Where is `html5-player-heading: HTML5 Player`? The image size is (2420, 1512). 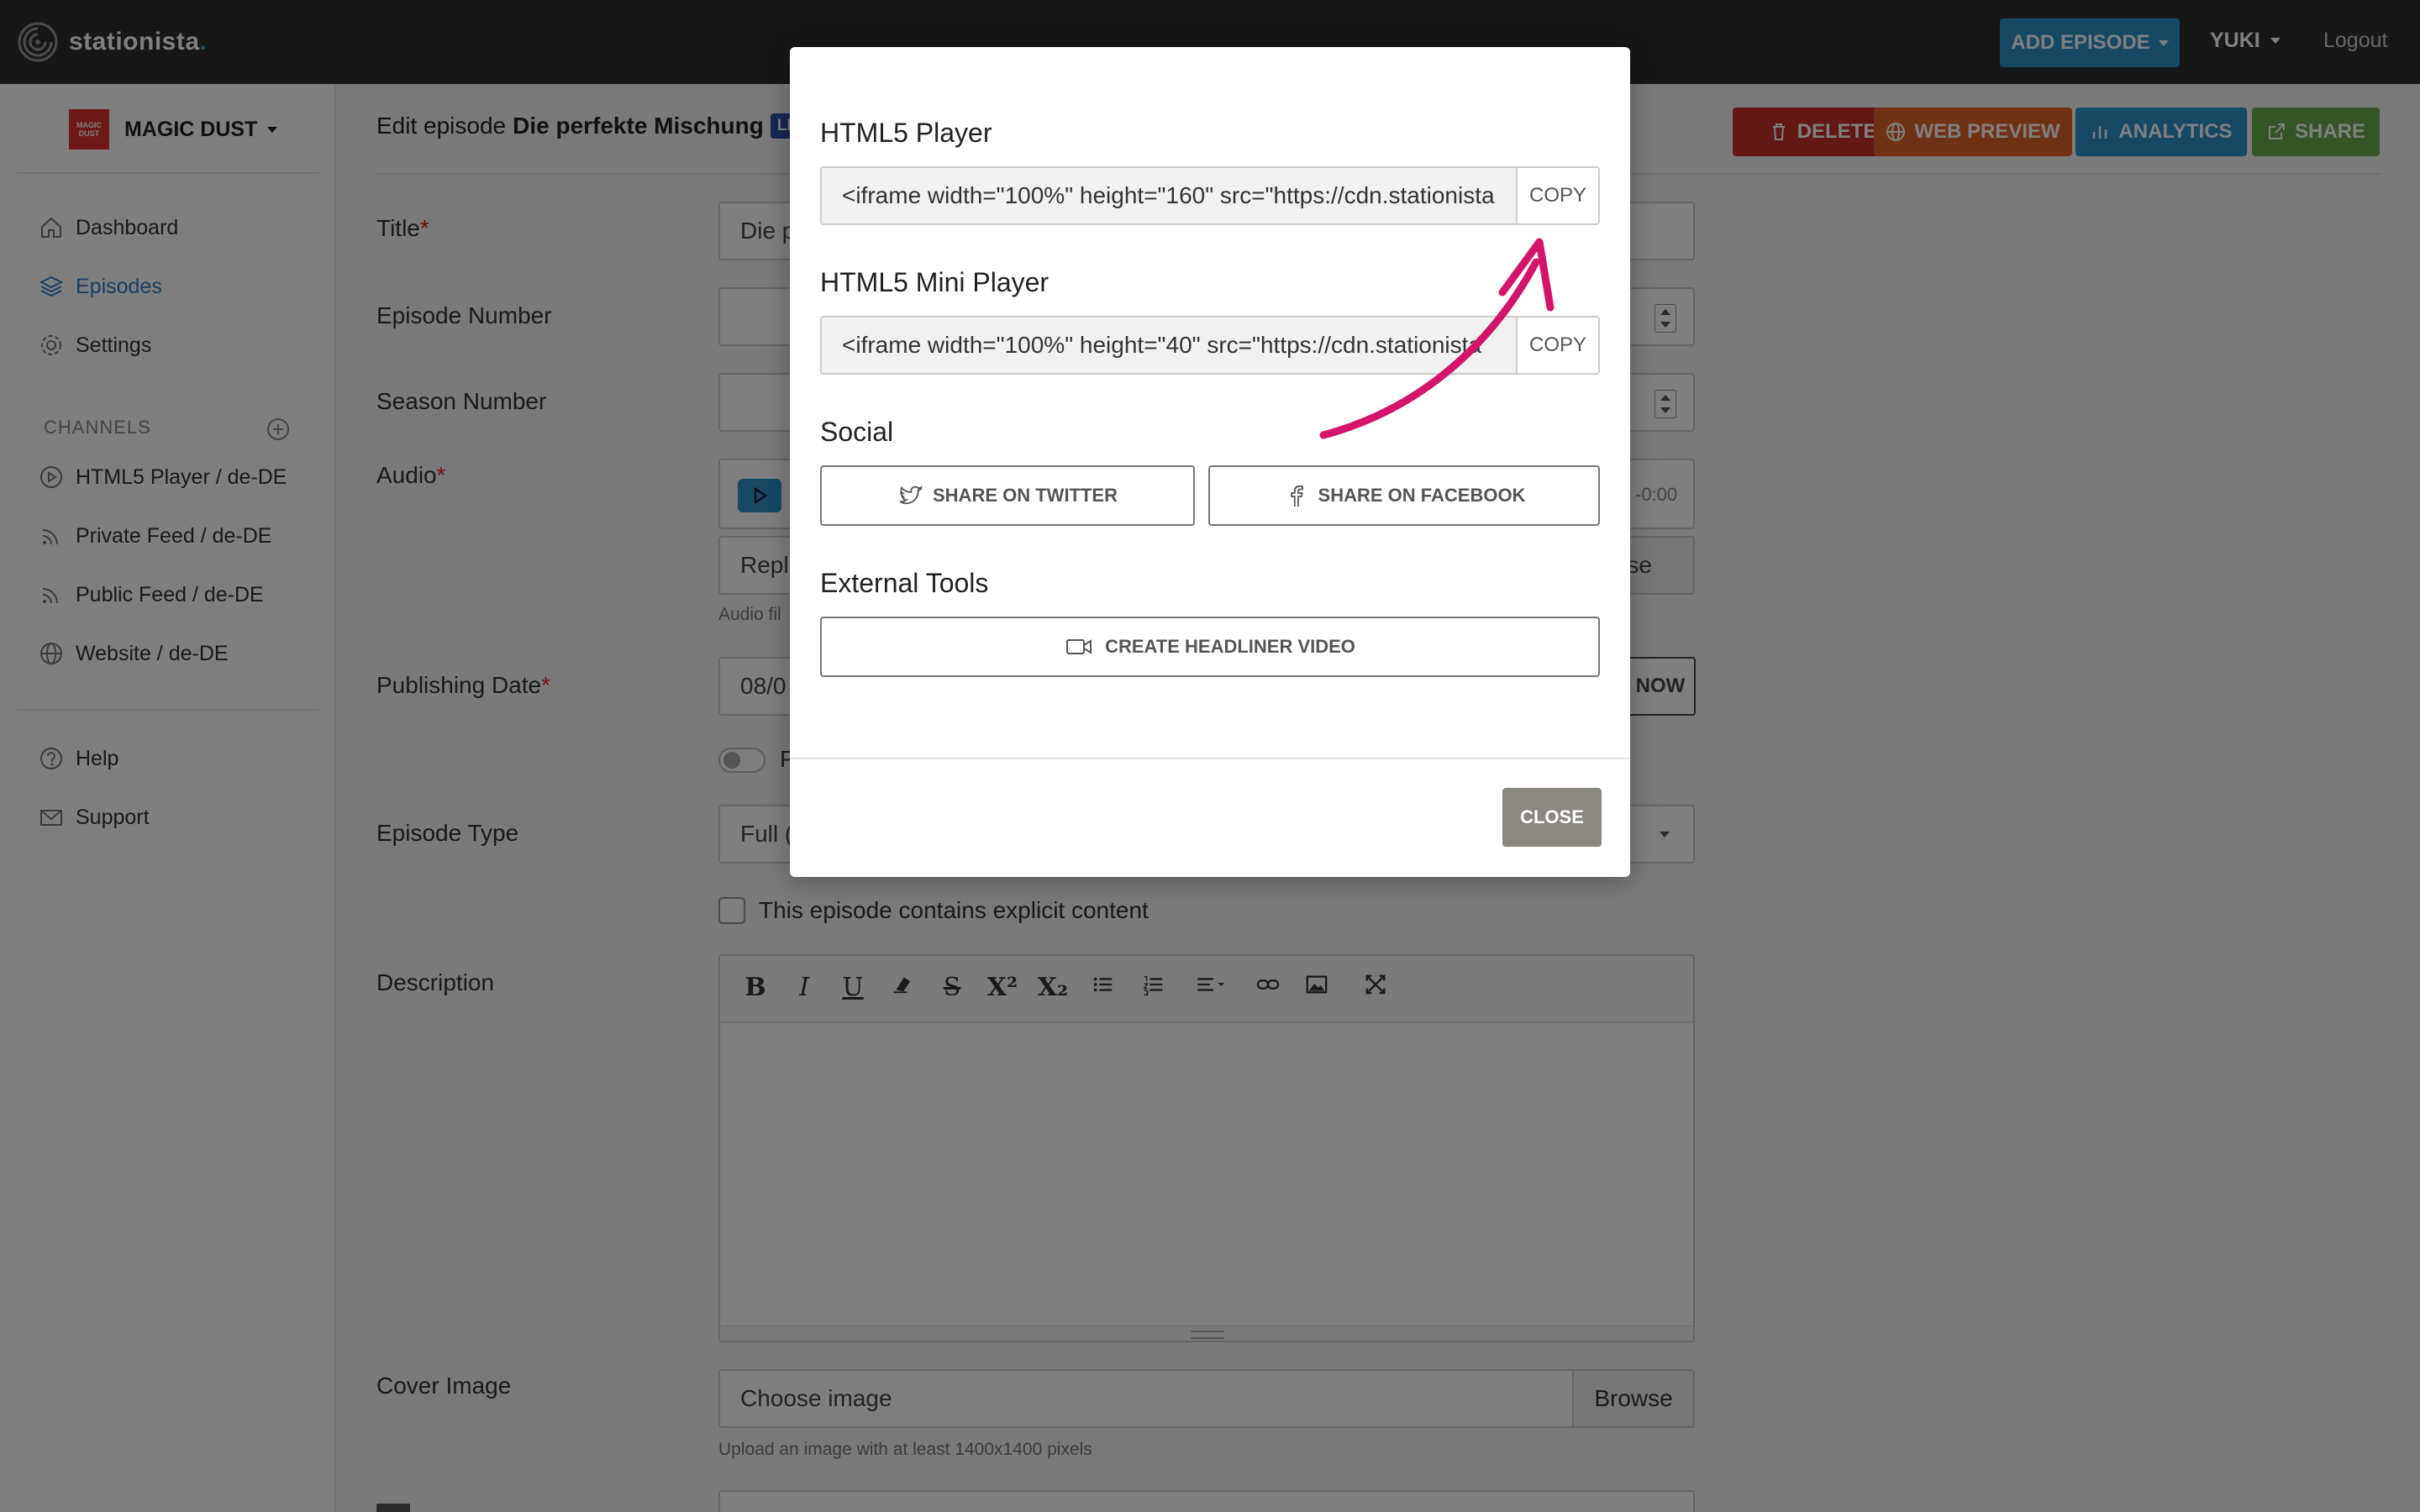
html5-player-heading: HTML5 Player is located at coordinates (906, 133).